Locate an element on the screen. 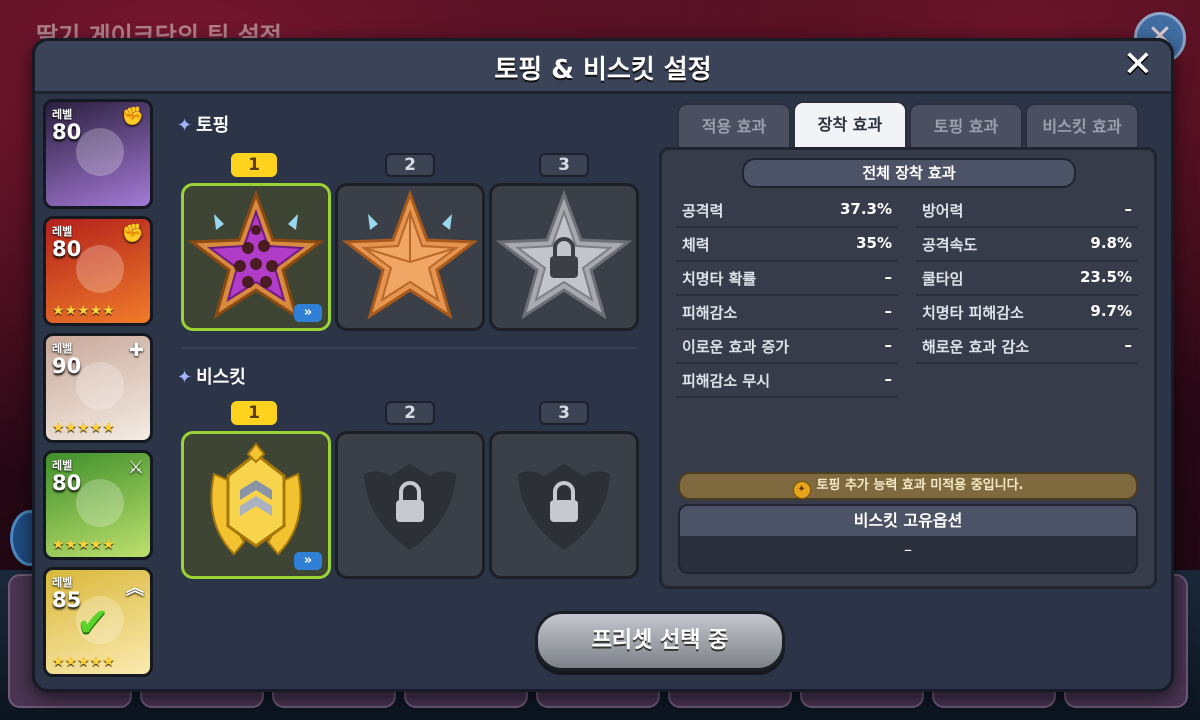 This screenshot has width=1200, height=720. biscuit-slot-number: 2 is located at coordinates (410, 413).